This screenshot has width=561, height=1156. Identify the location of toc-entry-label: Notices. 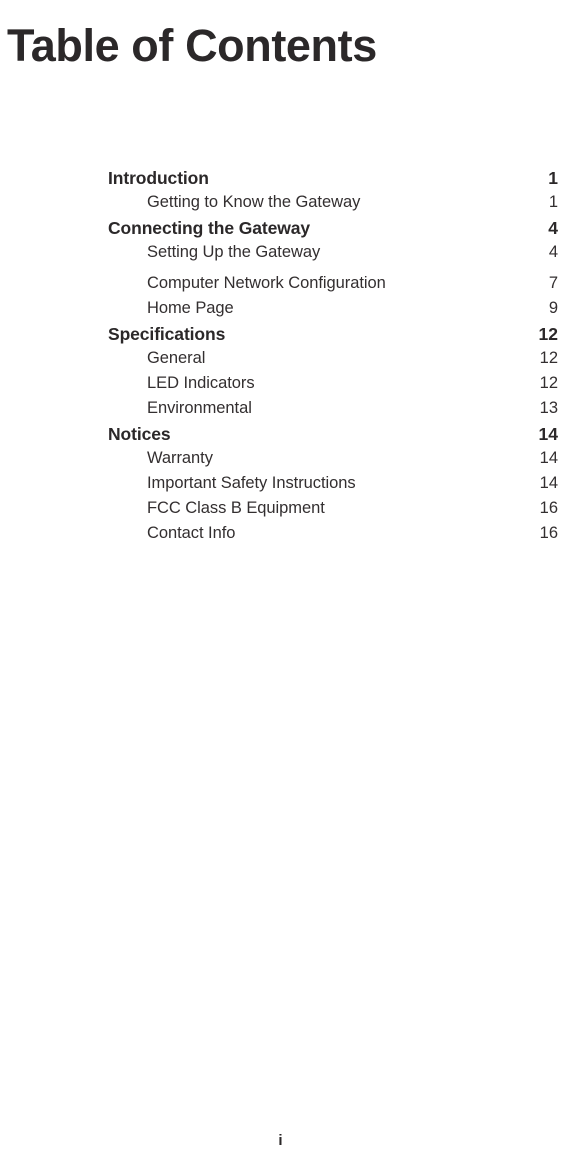
(139, 434).